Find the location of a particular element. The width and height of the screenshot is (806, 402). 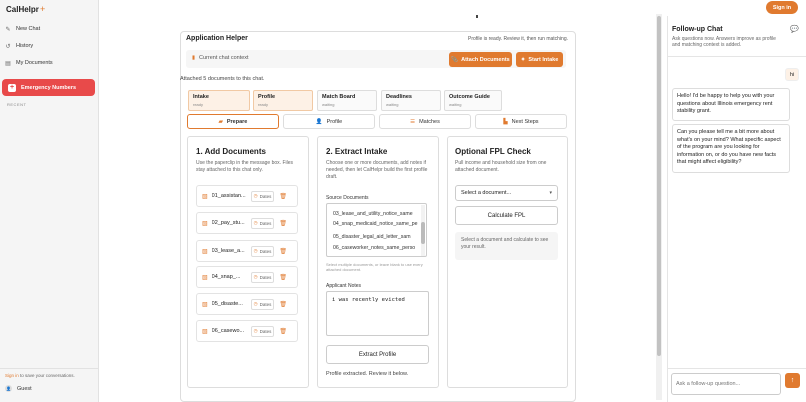

guest-label: Guest is located at coordinates (24, 388).